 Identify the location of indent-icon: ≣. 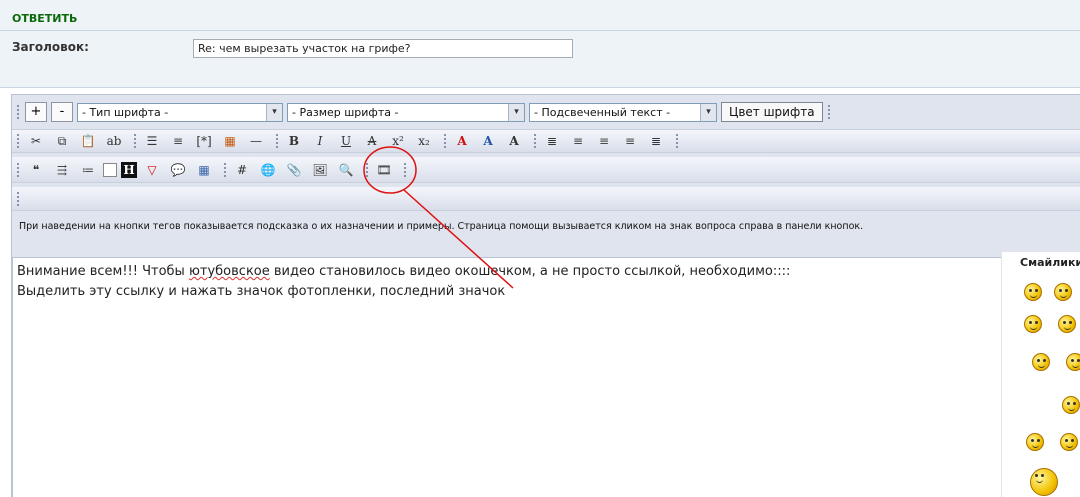
(656, 141).